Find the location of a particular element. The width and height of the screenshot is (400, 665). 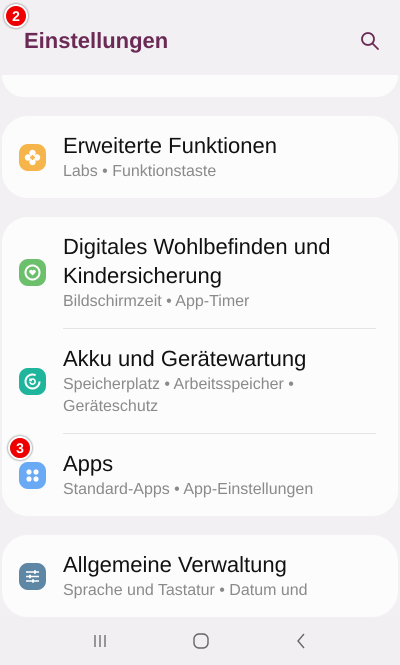

setting-title: Digitales Wohlbefinden und Kindersicherung is located at coordinates (220, 261).